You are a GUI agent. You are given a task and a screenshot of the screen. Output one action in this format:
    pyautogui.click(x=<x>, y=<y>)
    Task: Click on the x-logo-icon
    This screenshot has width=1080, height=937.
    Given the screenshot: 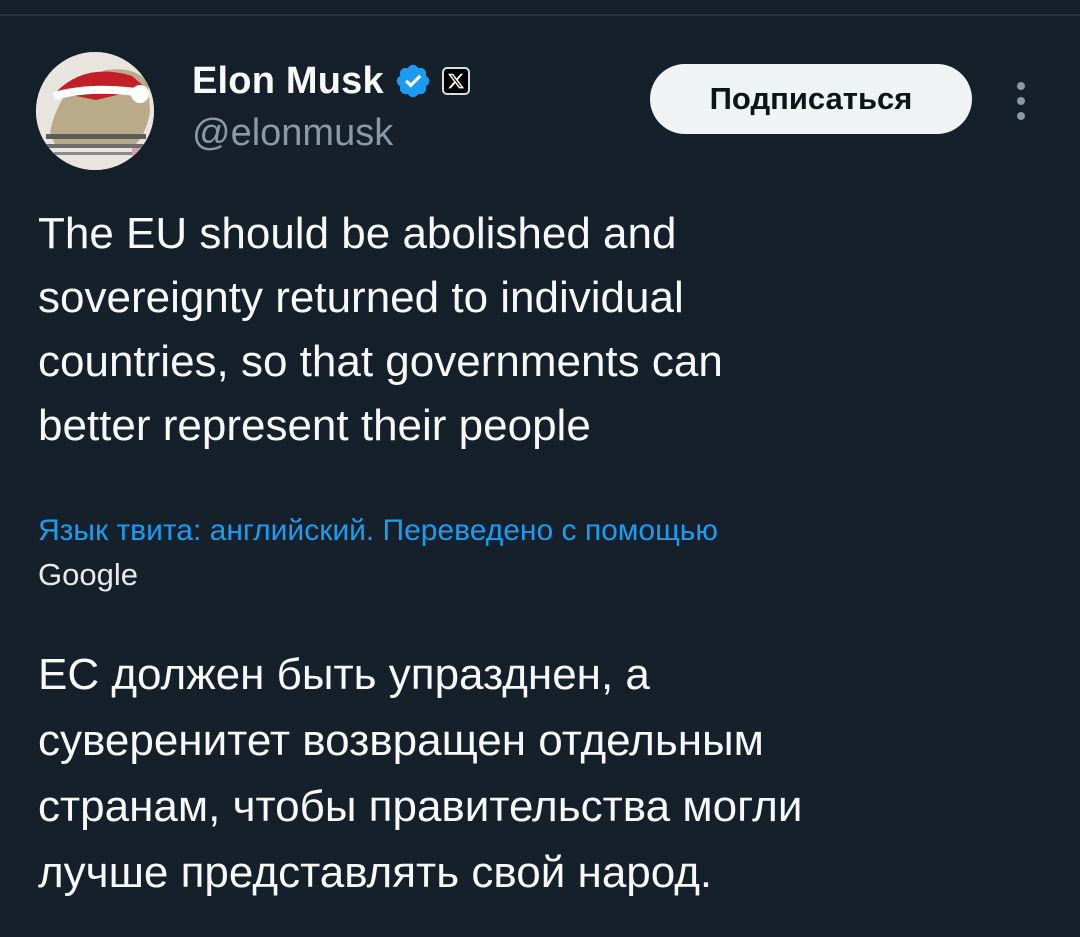 What is the action you would take?
    pyautogui.click(x=455, y=81)
    